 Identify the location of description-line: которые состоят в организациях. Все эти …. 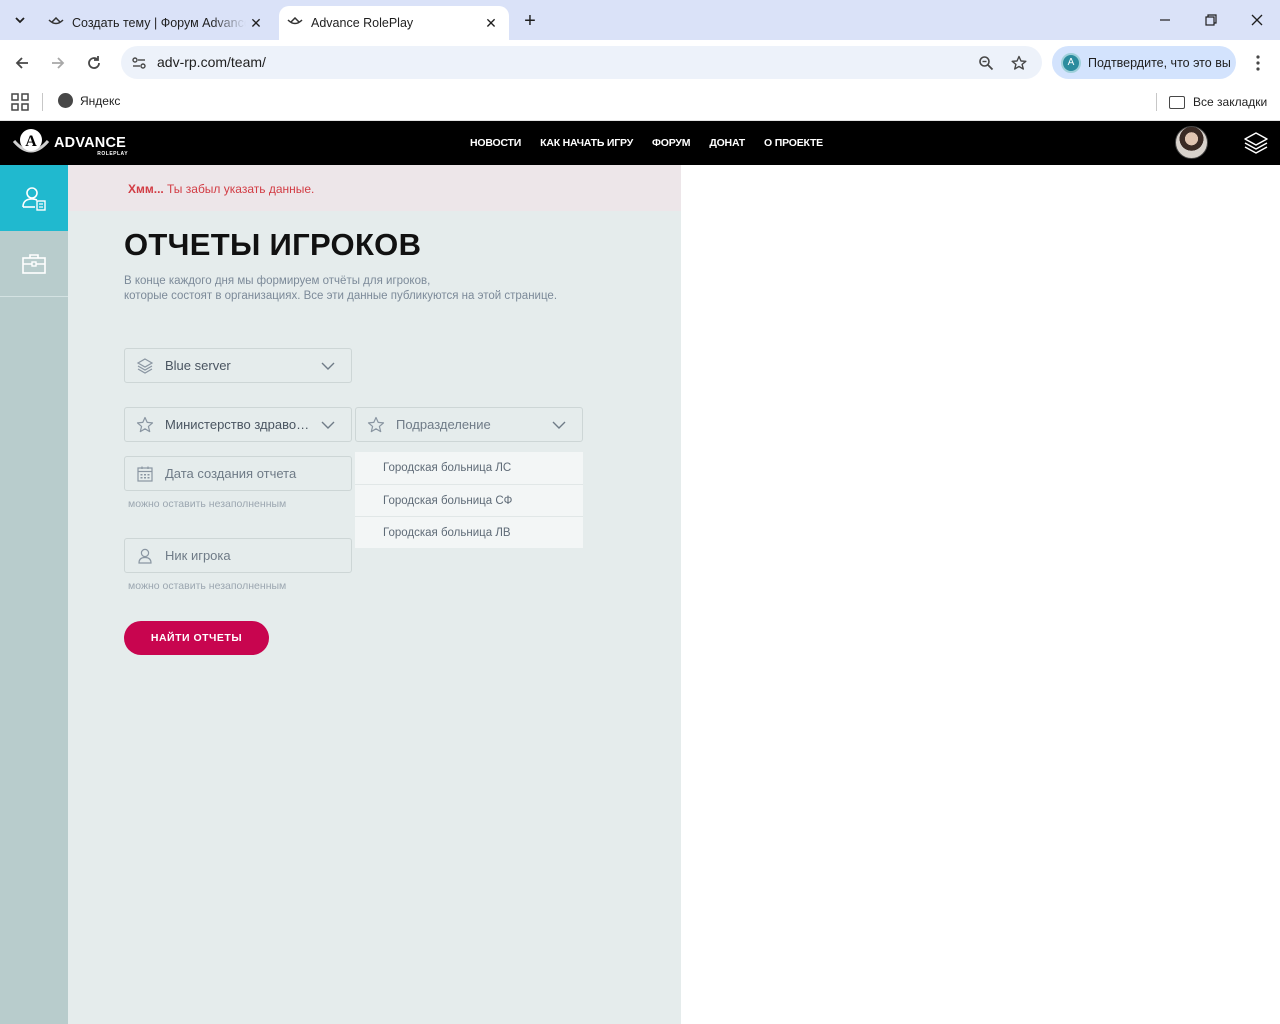
(341, 296).